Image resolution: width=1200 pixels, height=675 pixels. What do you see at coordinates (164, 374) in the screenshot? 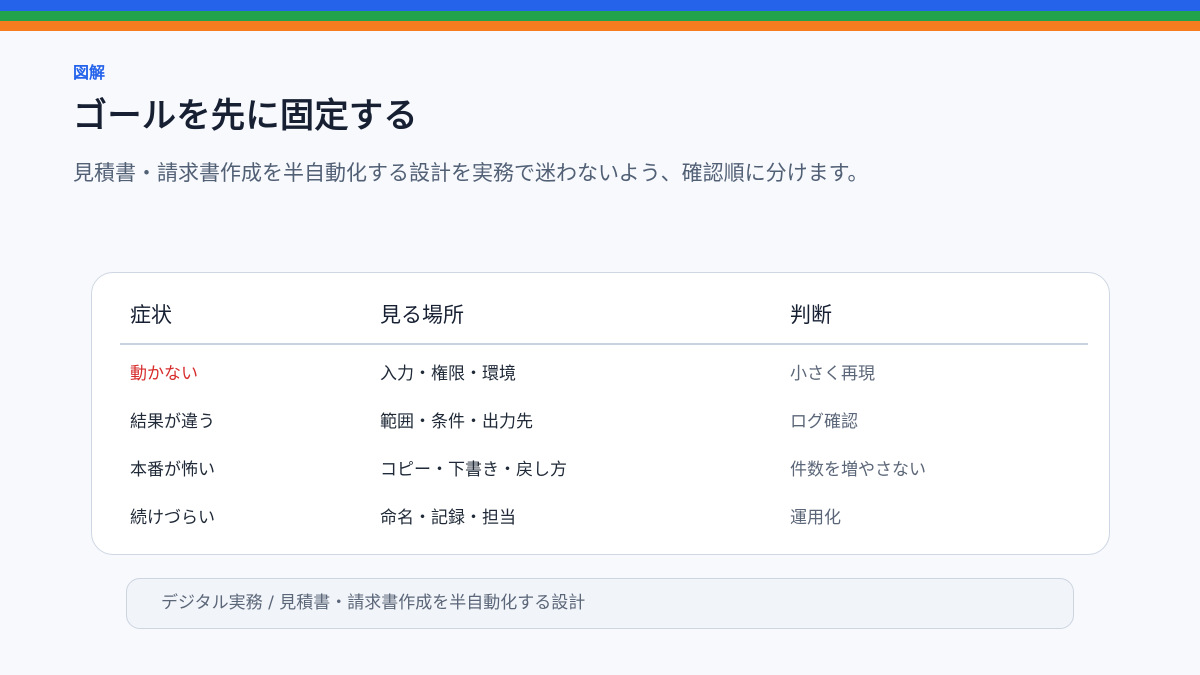
I see `table-row-1-symptom: 動かない` at bounding box center [164, 374].